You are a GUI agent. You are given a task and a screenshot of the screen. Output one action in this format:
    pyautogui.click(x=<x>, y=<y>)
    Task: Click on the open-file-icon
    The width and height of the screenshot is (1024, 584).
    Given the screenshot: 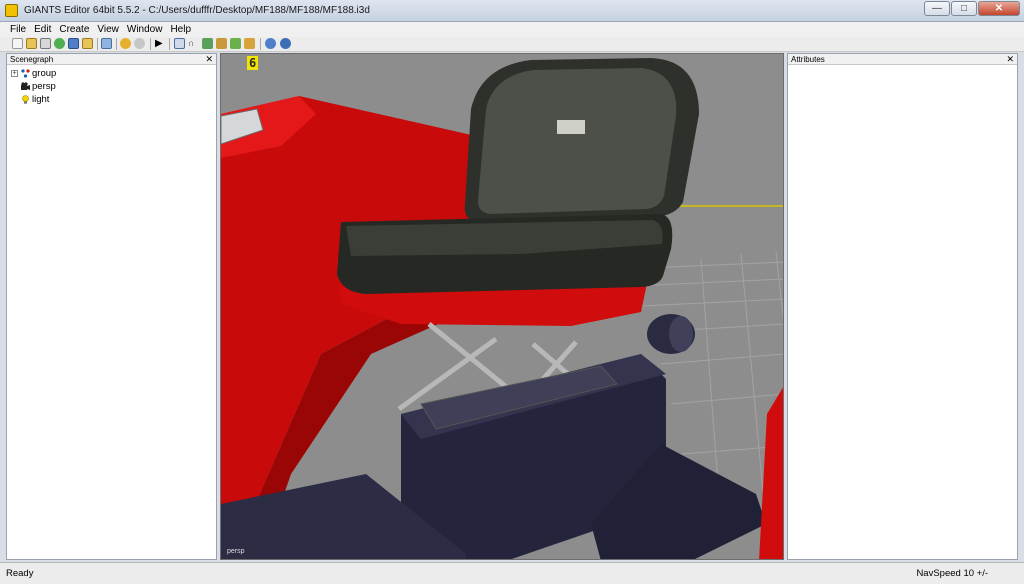 What is the action you would take?
    pyautogui.click(x=31, y=43)
    